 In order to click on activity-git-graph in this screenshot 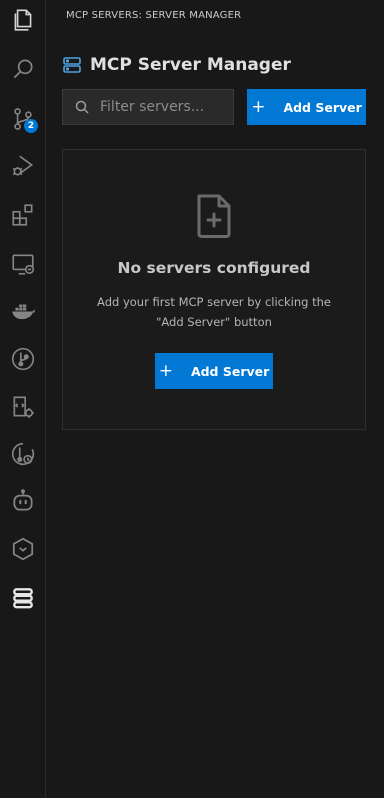, I will do `click(22, 359)`.